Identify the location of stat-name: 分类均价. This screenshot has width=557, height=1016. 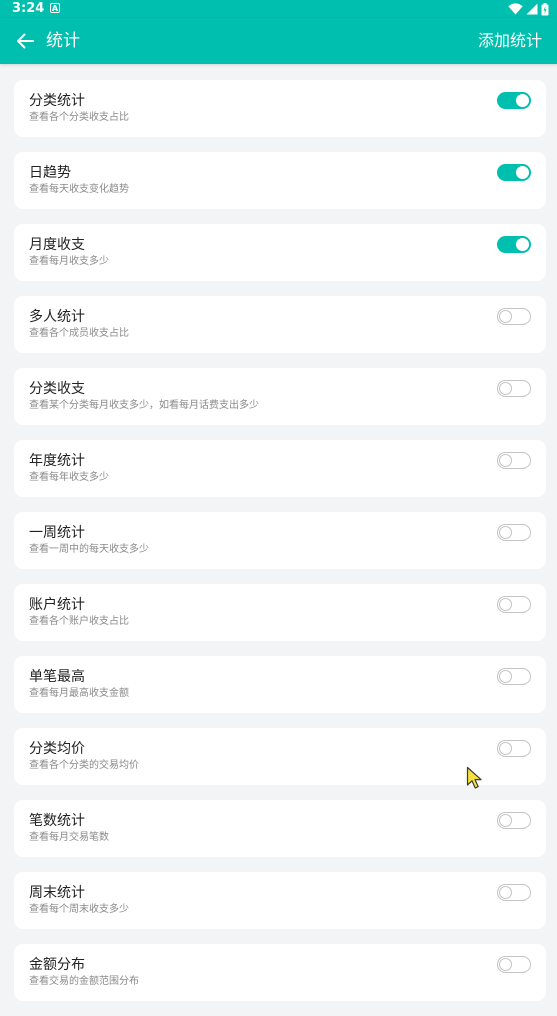
(57, 749).